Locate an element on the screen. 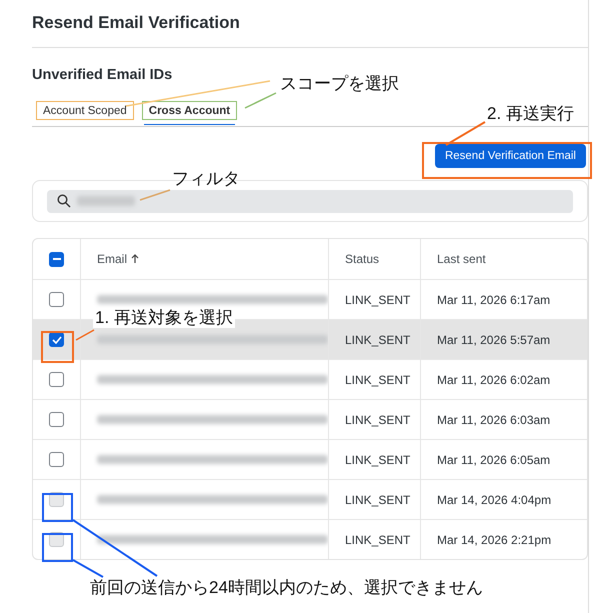  page-title: Resend Email Verification is located at coordinates (136, 23).